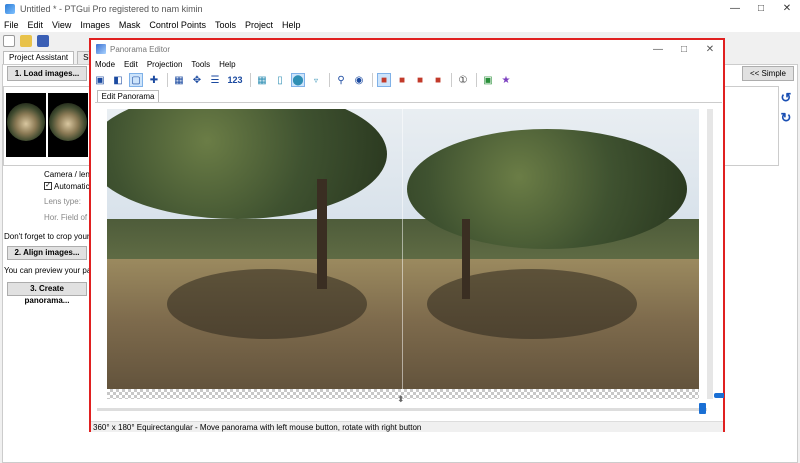 The height and width of the screenshot is (463, 800). What do you see at coordinates (9, 40) in the screenshot?
I see `new-project-icon` at bounding box center [9, 40].